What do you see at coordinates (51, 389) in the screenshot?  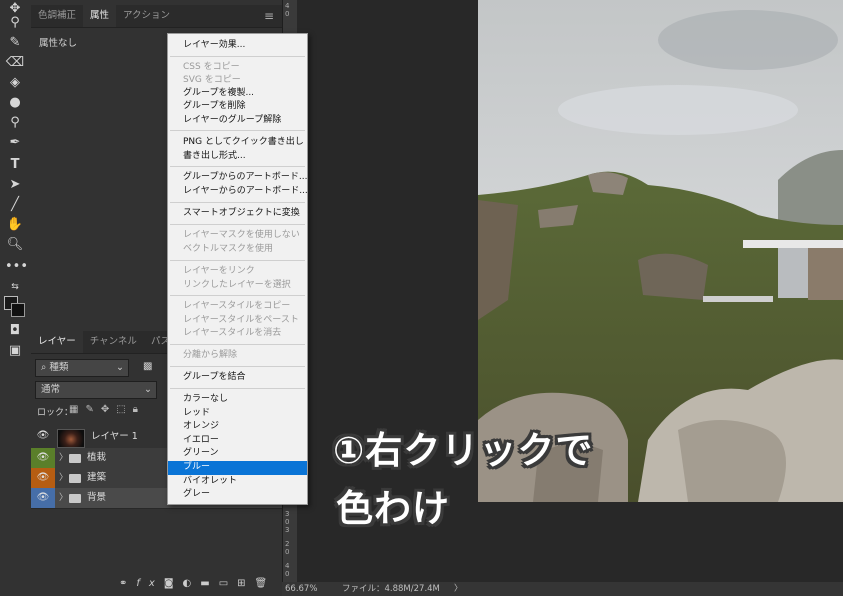 I see `blend-mode-value: 通常` at bounding box center [51, 389].